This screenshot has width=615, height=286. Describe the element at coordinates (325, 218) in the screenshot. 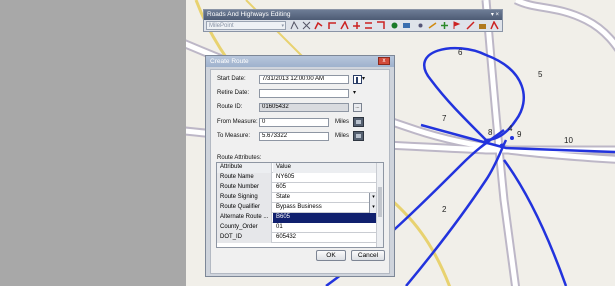

I see `attr-value: B605` at that location.